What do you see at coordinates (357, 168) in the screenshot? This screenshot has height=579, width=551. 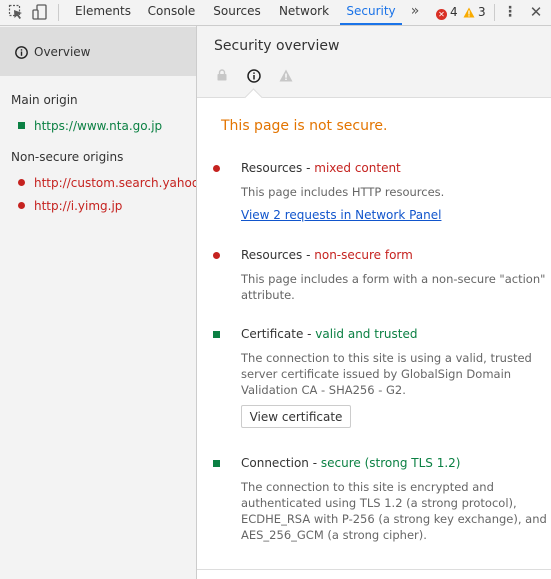 I see `item-status: mixed content` at bounding box center [357, 168].